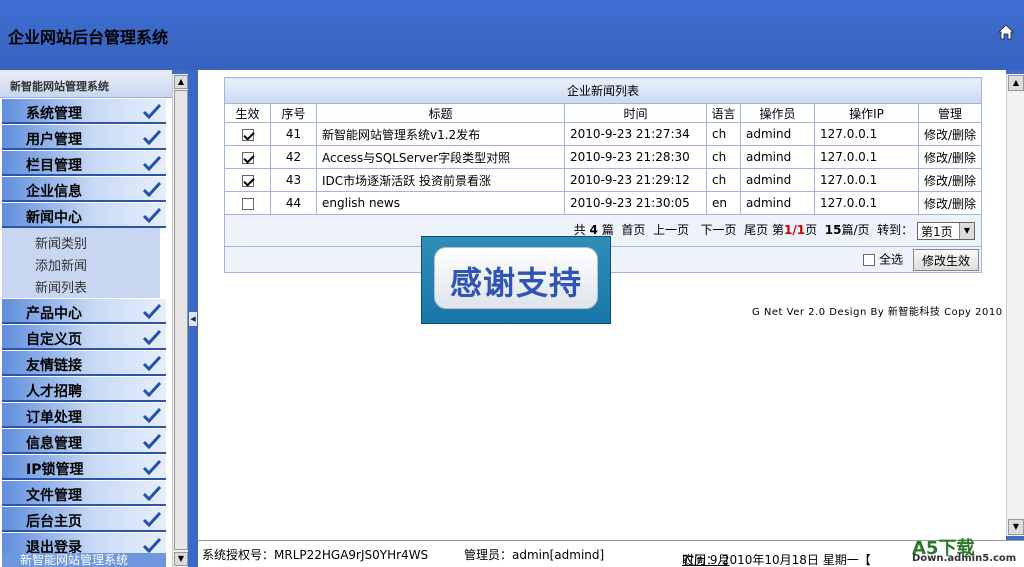 Image resolution: width=1024 pixels, height=567 pixels. I want to click on sidebar-subitem: 添加新闻, so click(81, 263).